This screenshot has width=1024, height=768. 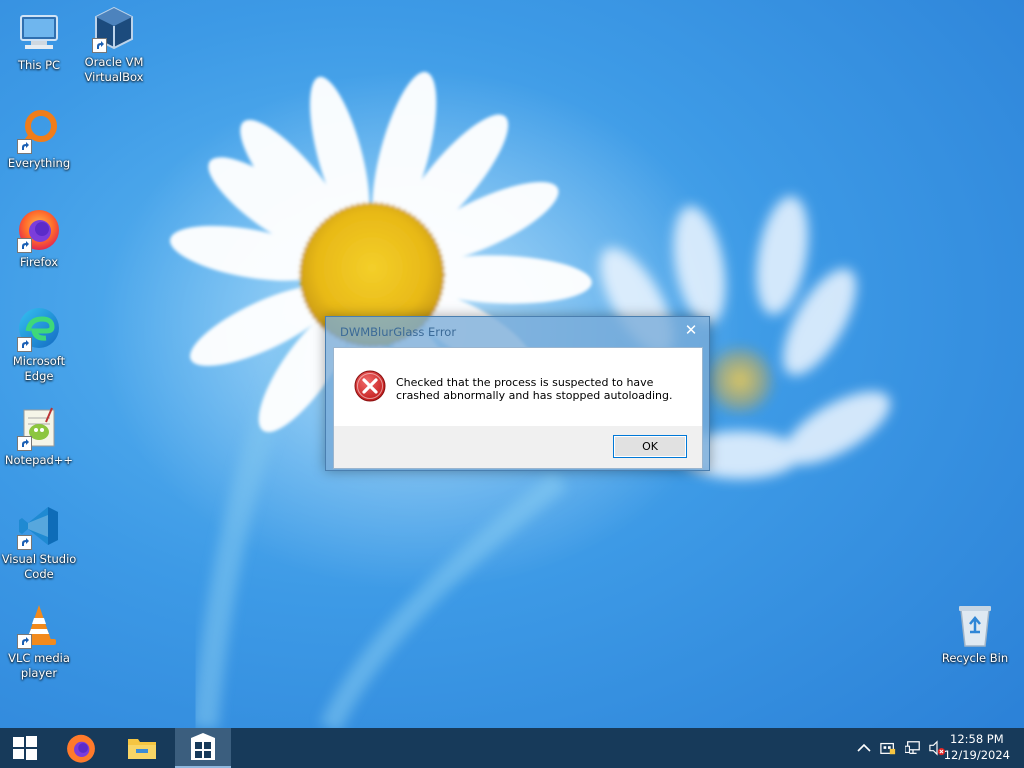 What do you see at coordinates (975, 625) in the screenshot?
I see `recycle-bin-icon` at bounding box center [975, 625].